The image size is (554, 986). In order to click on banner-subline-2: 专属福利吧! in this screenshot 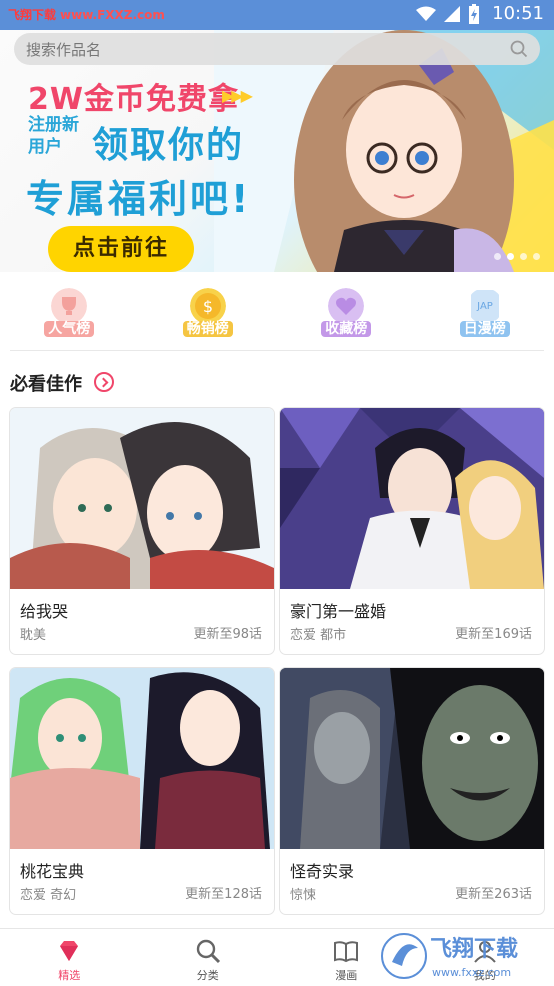, I will do `click(139, 199)`.